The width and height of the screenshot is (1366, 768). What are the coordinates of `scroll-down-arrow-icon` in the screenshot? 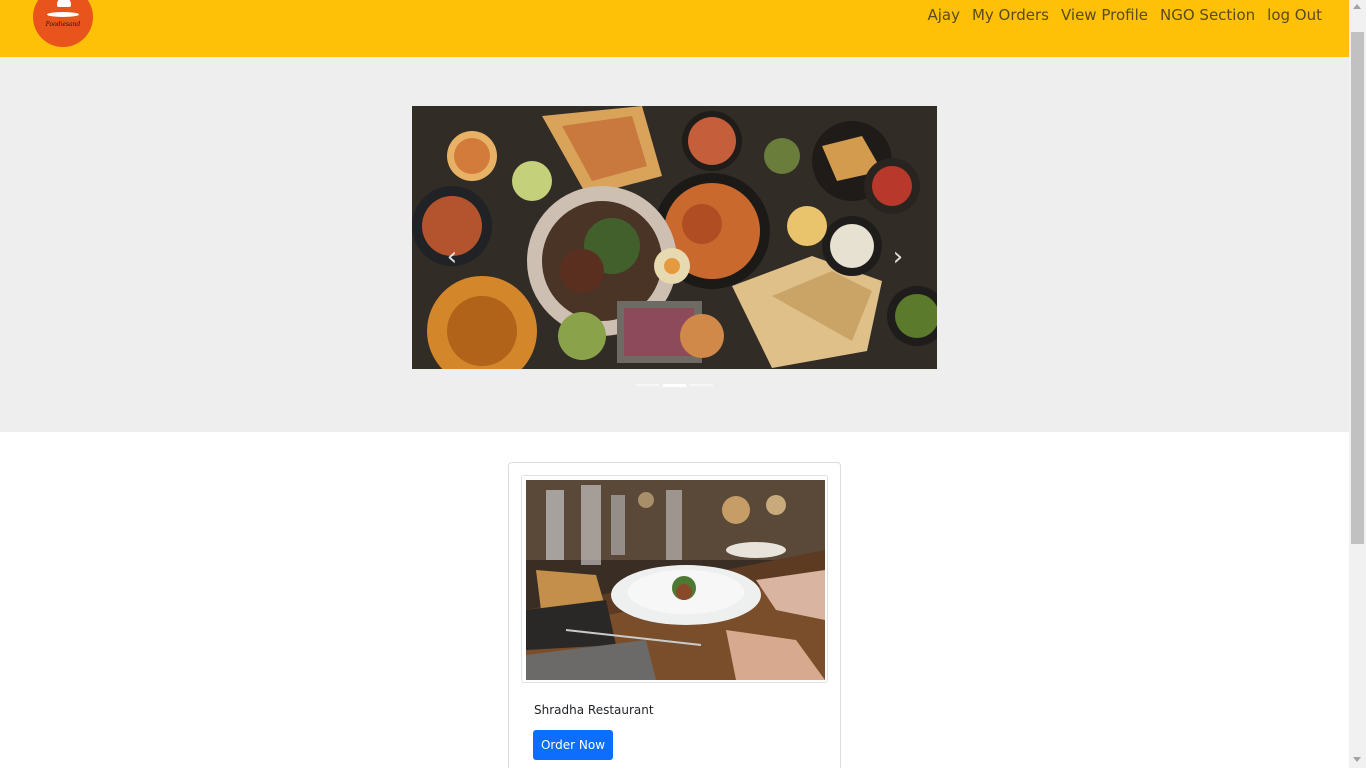 It's located at (1357, 759).